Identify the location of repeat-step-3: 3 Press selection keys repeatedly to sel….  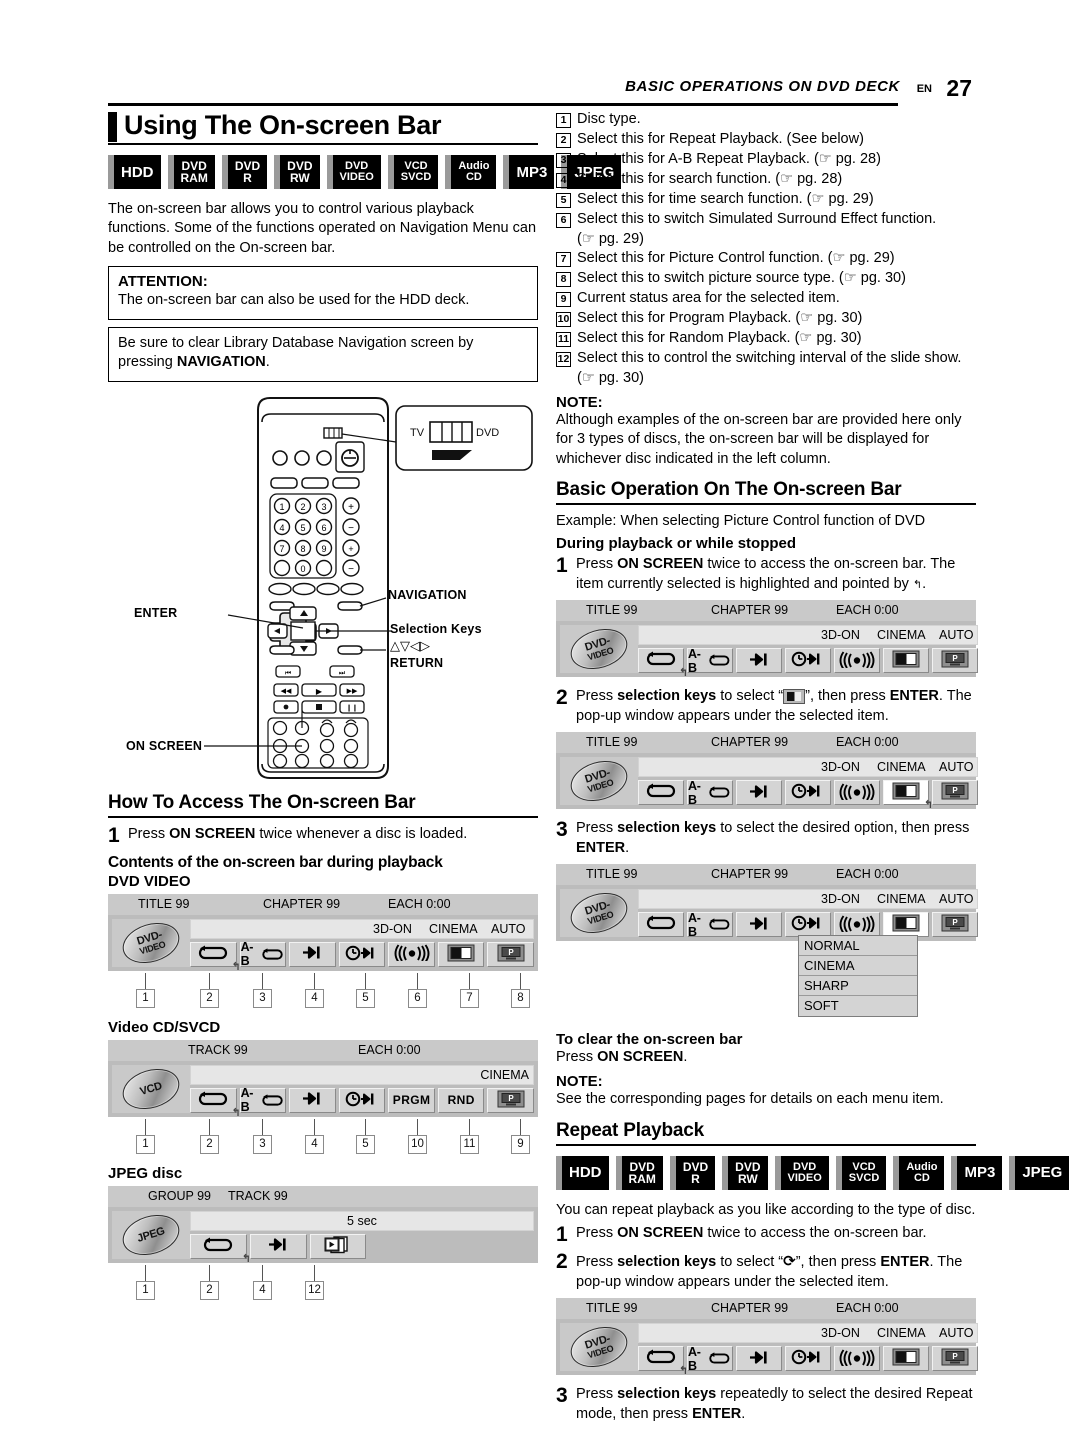
(766, 1404).